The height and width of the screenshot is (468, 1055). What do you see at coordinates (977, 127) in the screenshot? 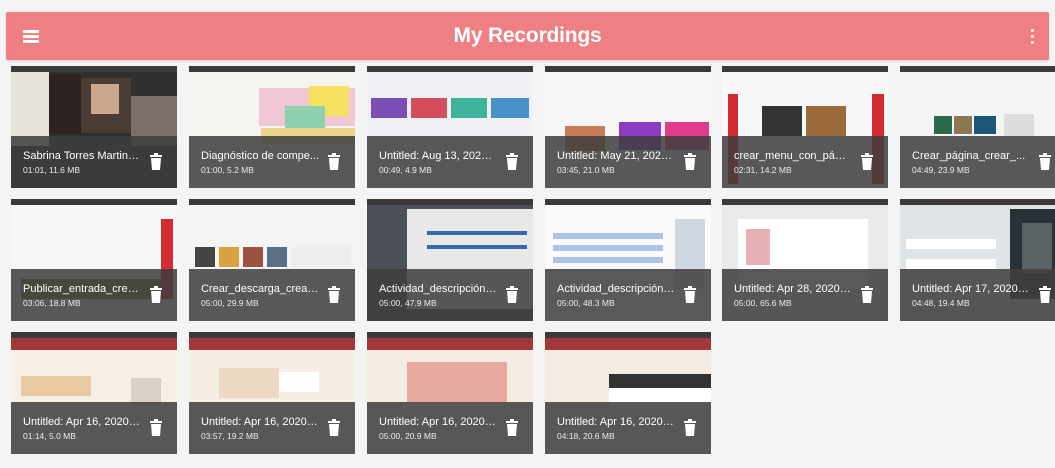
I see `recording-tile: Crear_página_crear_... 04:49, 23.9 MB` at bounding box center [977, 127].